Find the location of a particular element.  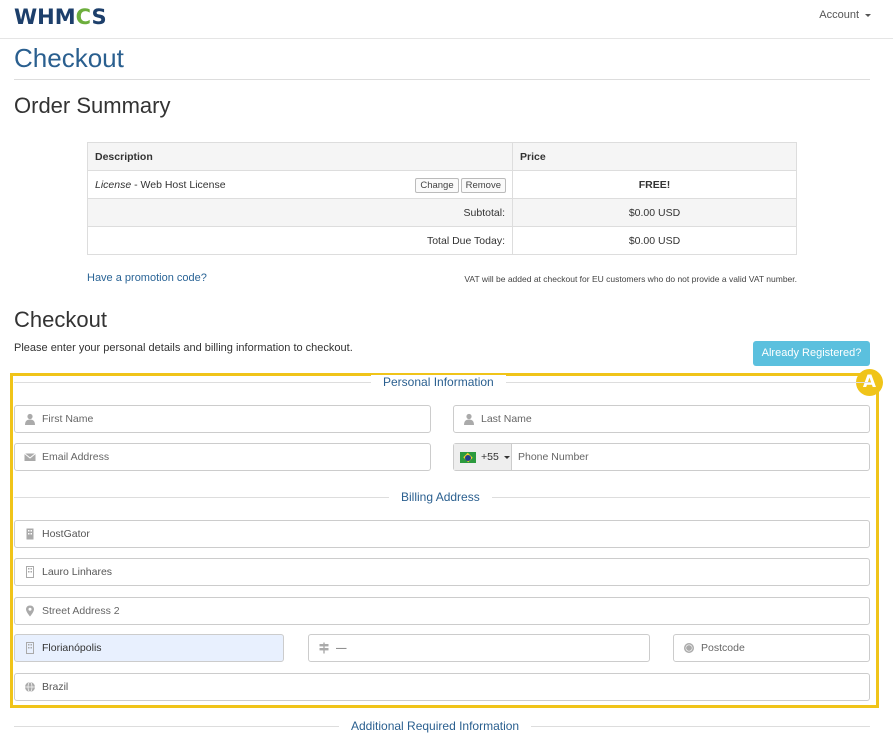

logo-text-end: S is located at coordinates (99, 17).